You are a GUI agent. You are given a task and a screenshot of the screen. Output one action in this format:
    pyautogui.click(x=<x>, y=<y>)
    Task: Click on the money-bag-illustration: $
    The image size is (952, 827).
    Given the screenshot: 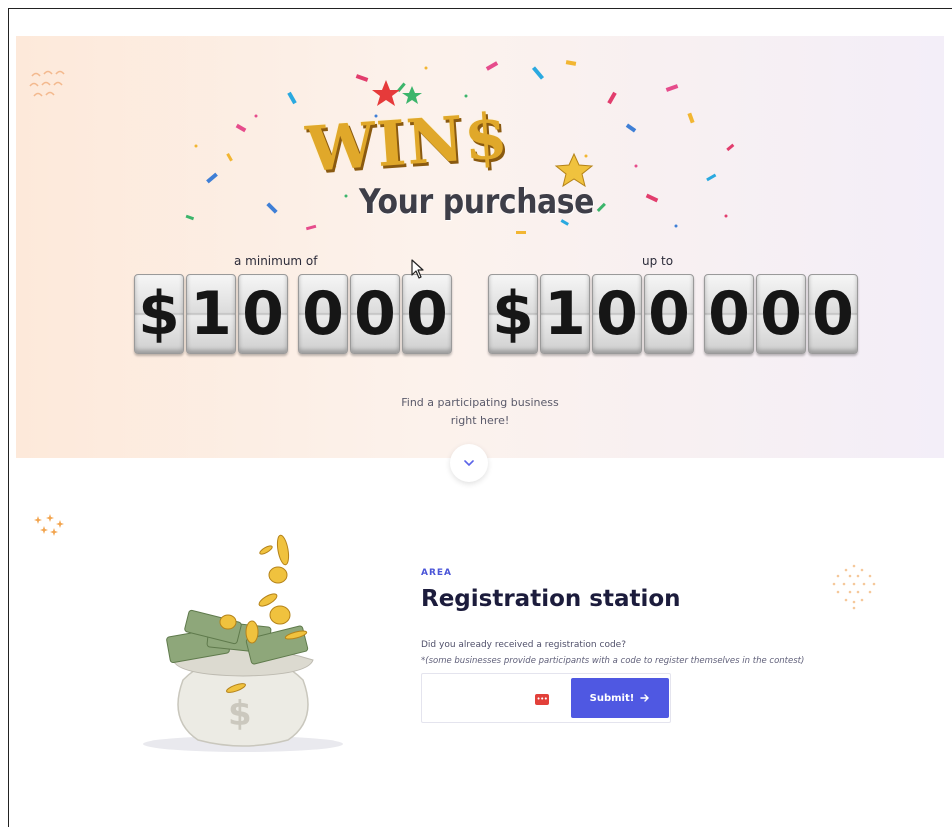 What is the action you would take?
    pyautogui.click(x=243, y=643)
    